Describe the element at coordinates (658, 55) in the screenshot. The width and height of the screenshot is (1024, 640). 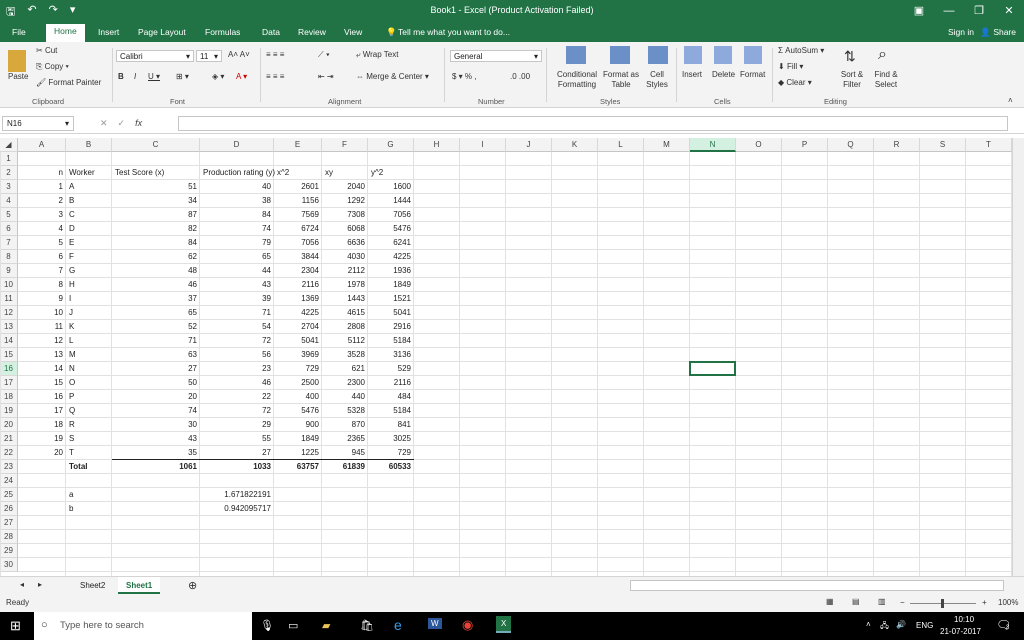
I see `cell-styles-icon` at that location.